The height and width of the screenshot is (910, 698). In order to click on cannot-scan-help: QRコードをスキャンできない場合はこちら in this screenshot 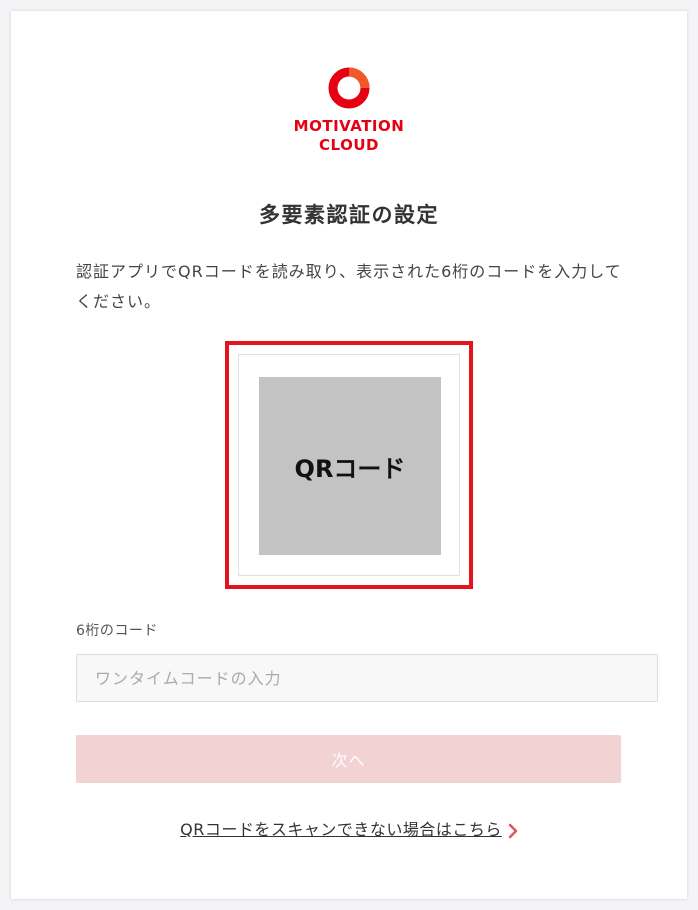, I will do `click(349, 828)`.